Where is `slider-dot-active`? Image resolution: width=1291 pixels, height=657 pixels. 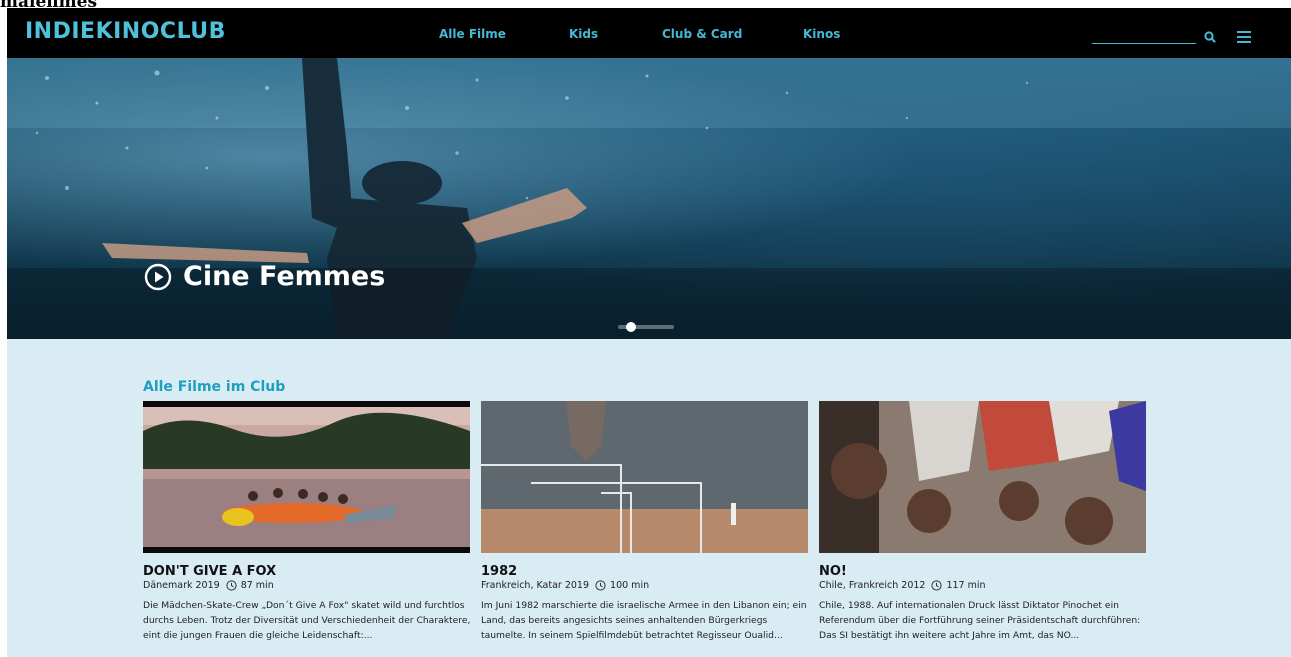
slider-dot-active is located at coordinates (631, 327).